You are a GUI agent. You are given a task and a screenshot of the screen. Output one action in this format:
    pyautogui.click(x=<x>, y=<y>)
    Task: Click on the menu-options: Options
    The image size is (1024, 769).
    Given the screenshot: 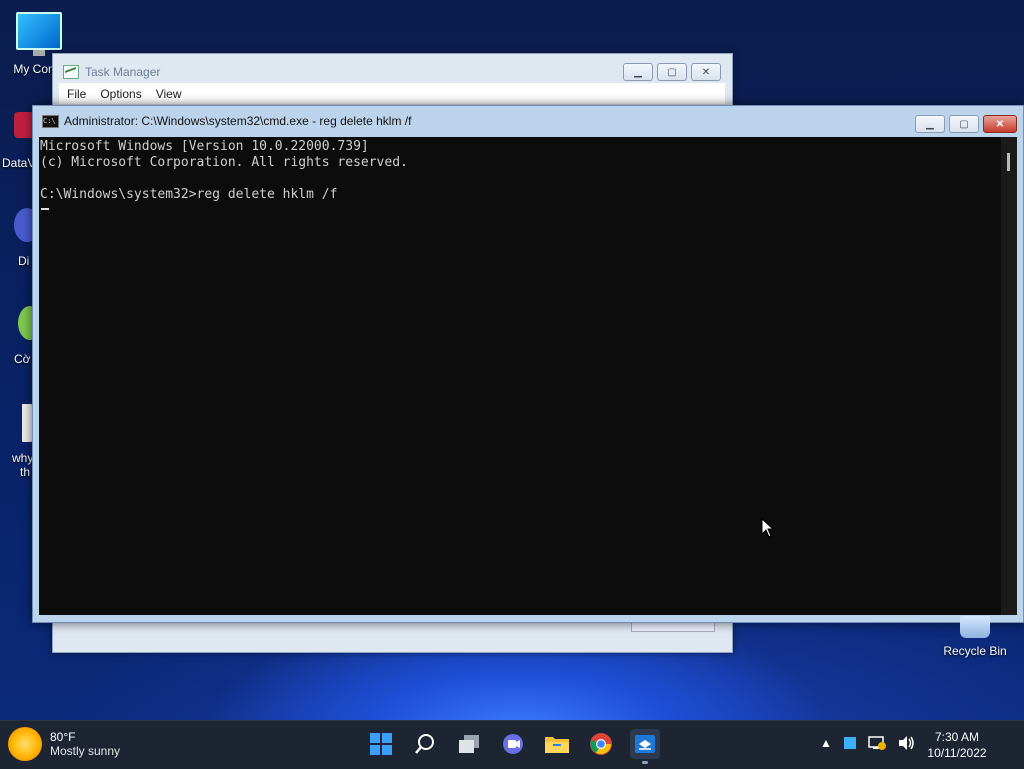 What is the action you would take?
    pyautogui.click(x=120, y=94)
    